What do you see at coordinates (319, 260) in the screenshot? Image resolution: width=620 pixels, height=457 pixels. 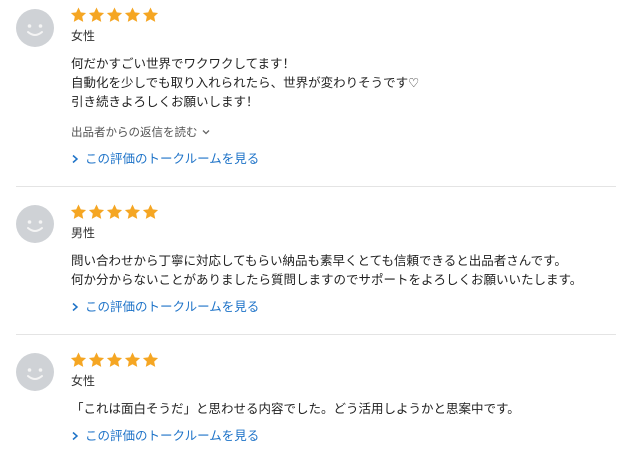 I see `review-comment-line: 問い合わせから丁寧に対応してもらい納品も素早くとても信頼できると出品者さんです。` at bounding box center [319, 260].